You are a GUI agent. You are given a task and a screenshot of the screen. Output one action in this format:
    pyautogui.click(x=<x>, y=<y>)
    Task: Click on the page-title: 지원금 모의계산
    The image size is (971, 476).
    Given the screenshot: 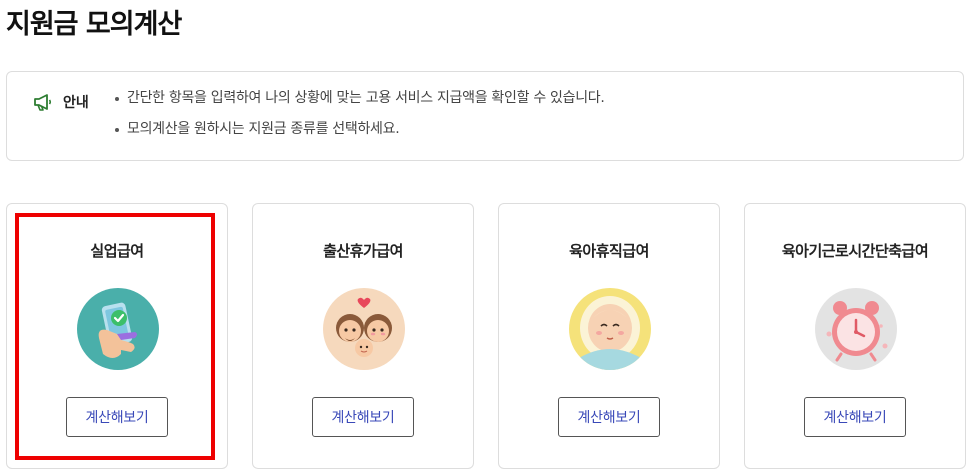 What is the action you would take?
    pyautogui.click(x=94, y=24)
    